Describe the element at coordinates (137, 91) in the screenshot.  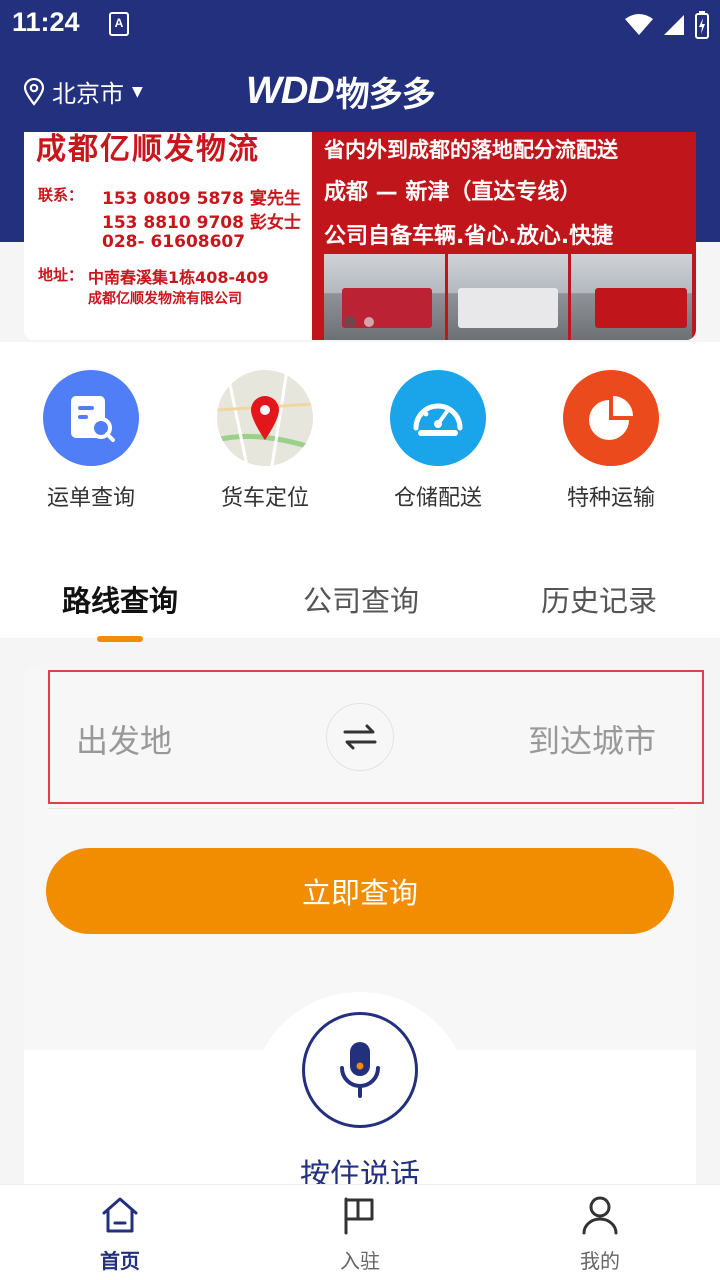
I see `caret-down-icon: ▼` at that location.